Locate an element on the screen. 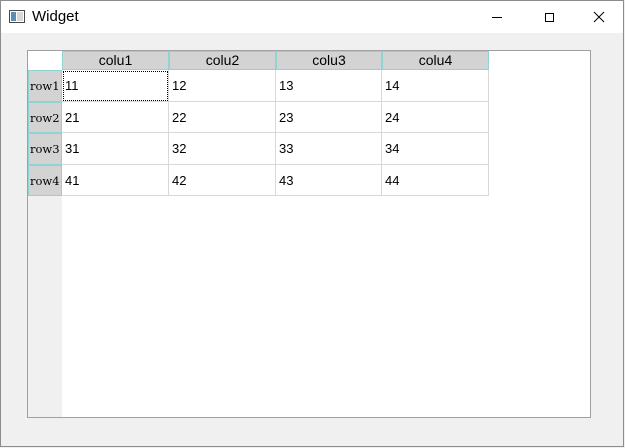 The height and width of the screenshot is (448, 625). table-cell: 31 is located at coordinates (115, 149).